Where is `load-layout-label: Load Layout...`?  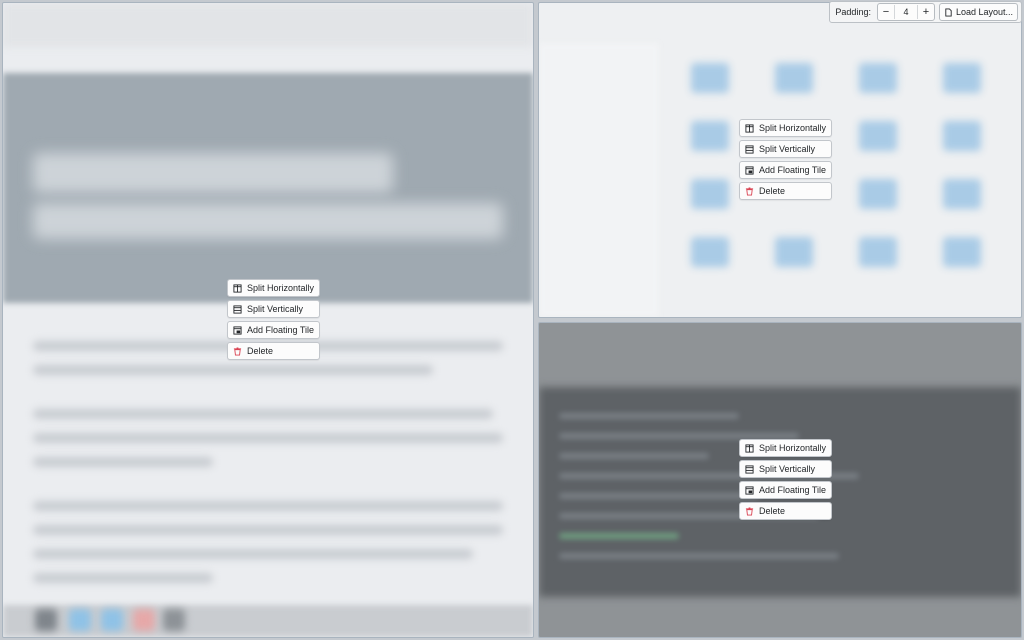 load-layout-label: Load Layout... is located at coordinates (984, 12).